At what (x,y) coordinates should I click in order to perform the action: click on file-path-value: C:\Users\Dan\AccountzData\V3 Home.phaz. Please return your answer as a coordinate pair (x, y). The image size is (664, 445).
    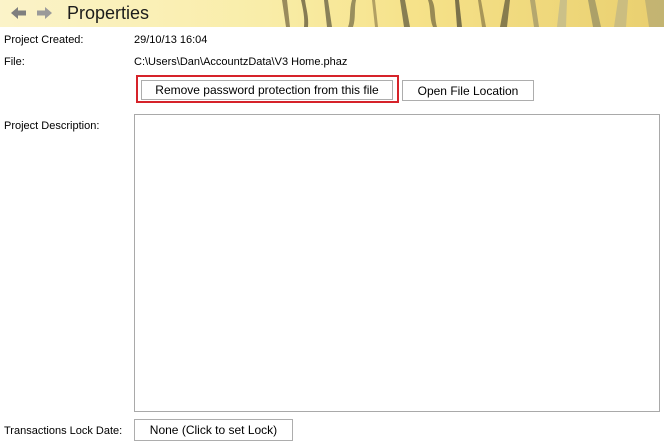
    Looking at the image, I should click on (241, 62).